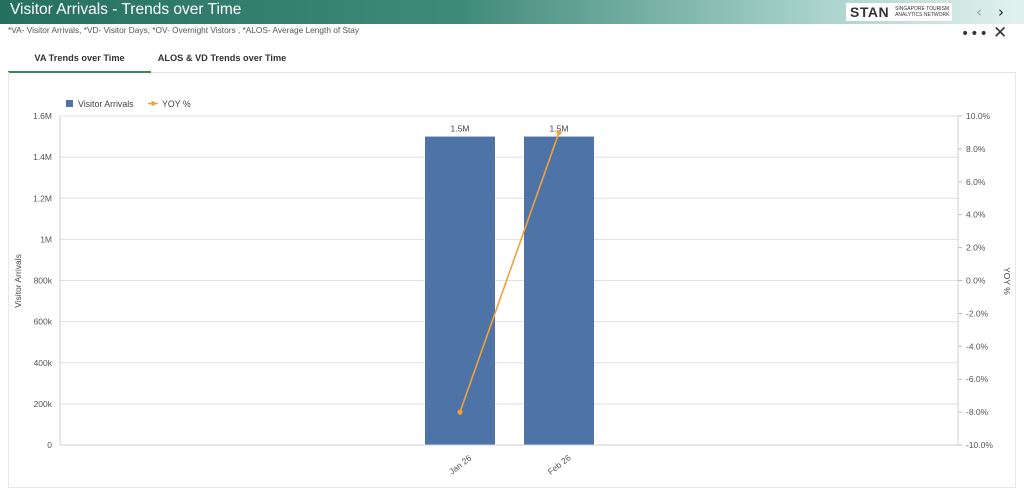 Image resolution: width=1024 pixels, height=493 pixels. I want to click on x-tick-label: Feb 26, so click(559, 464).